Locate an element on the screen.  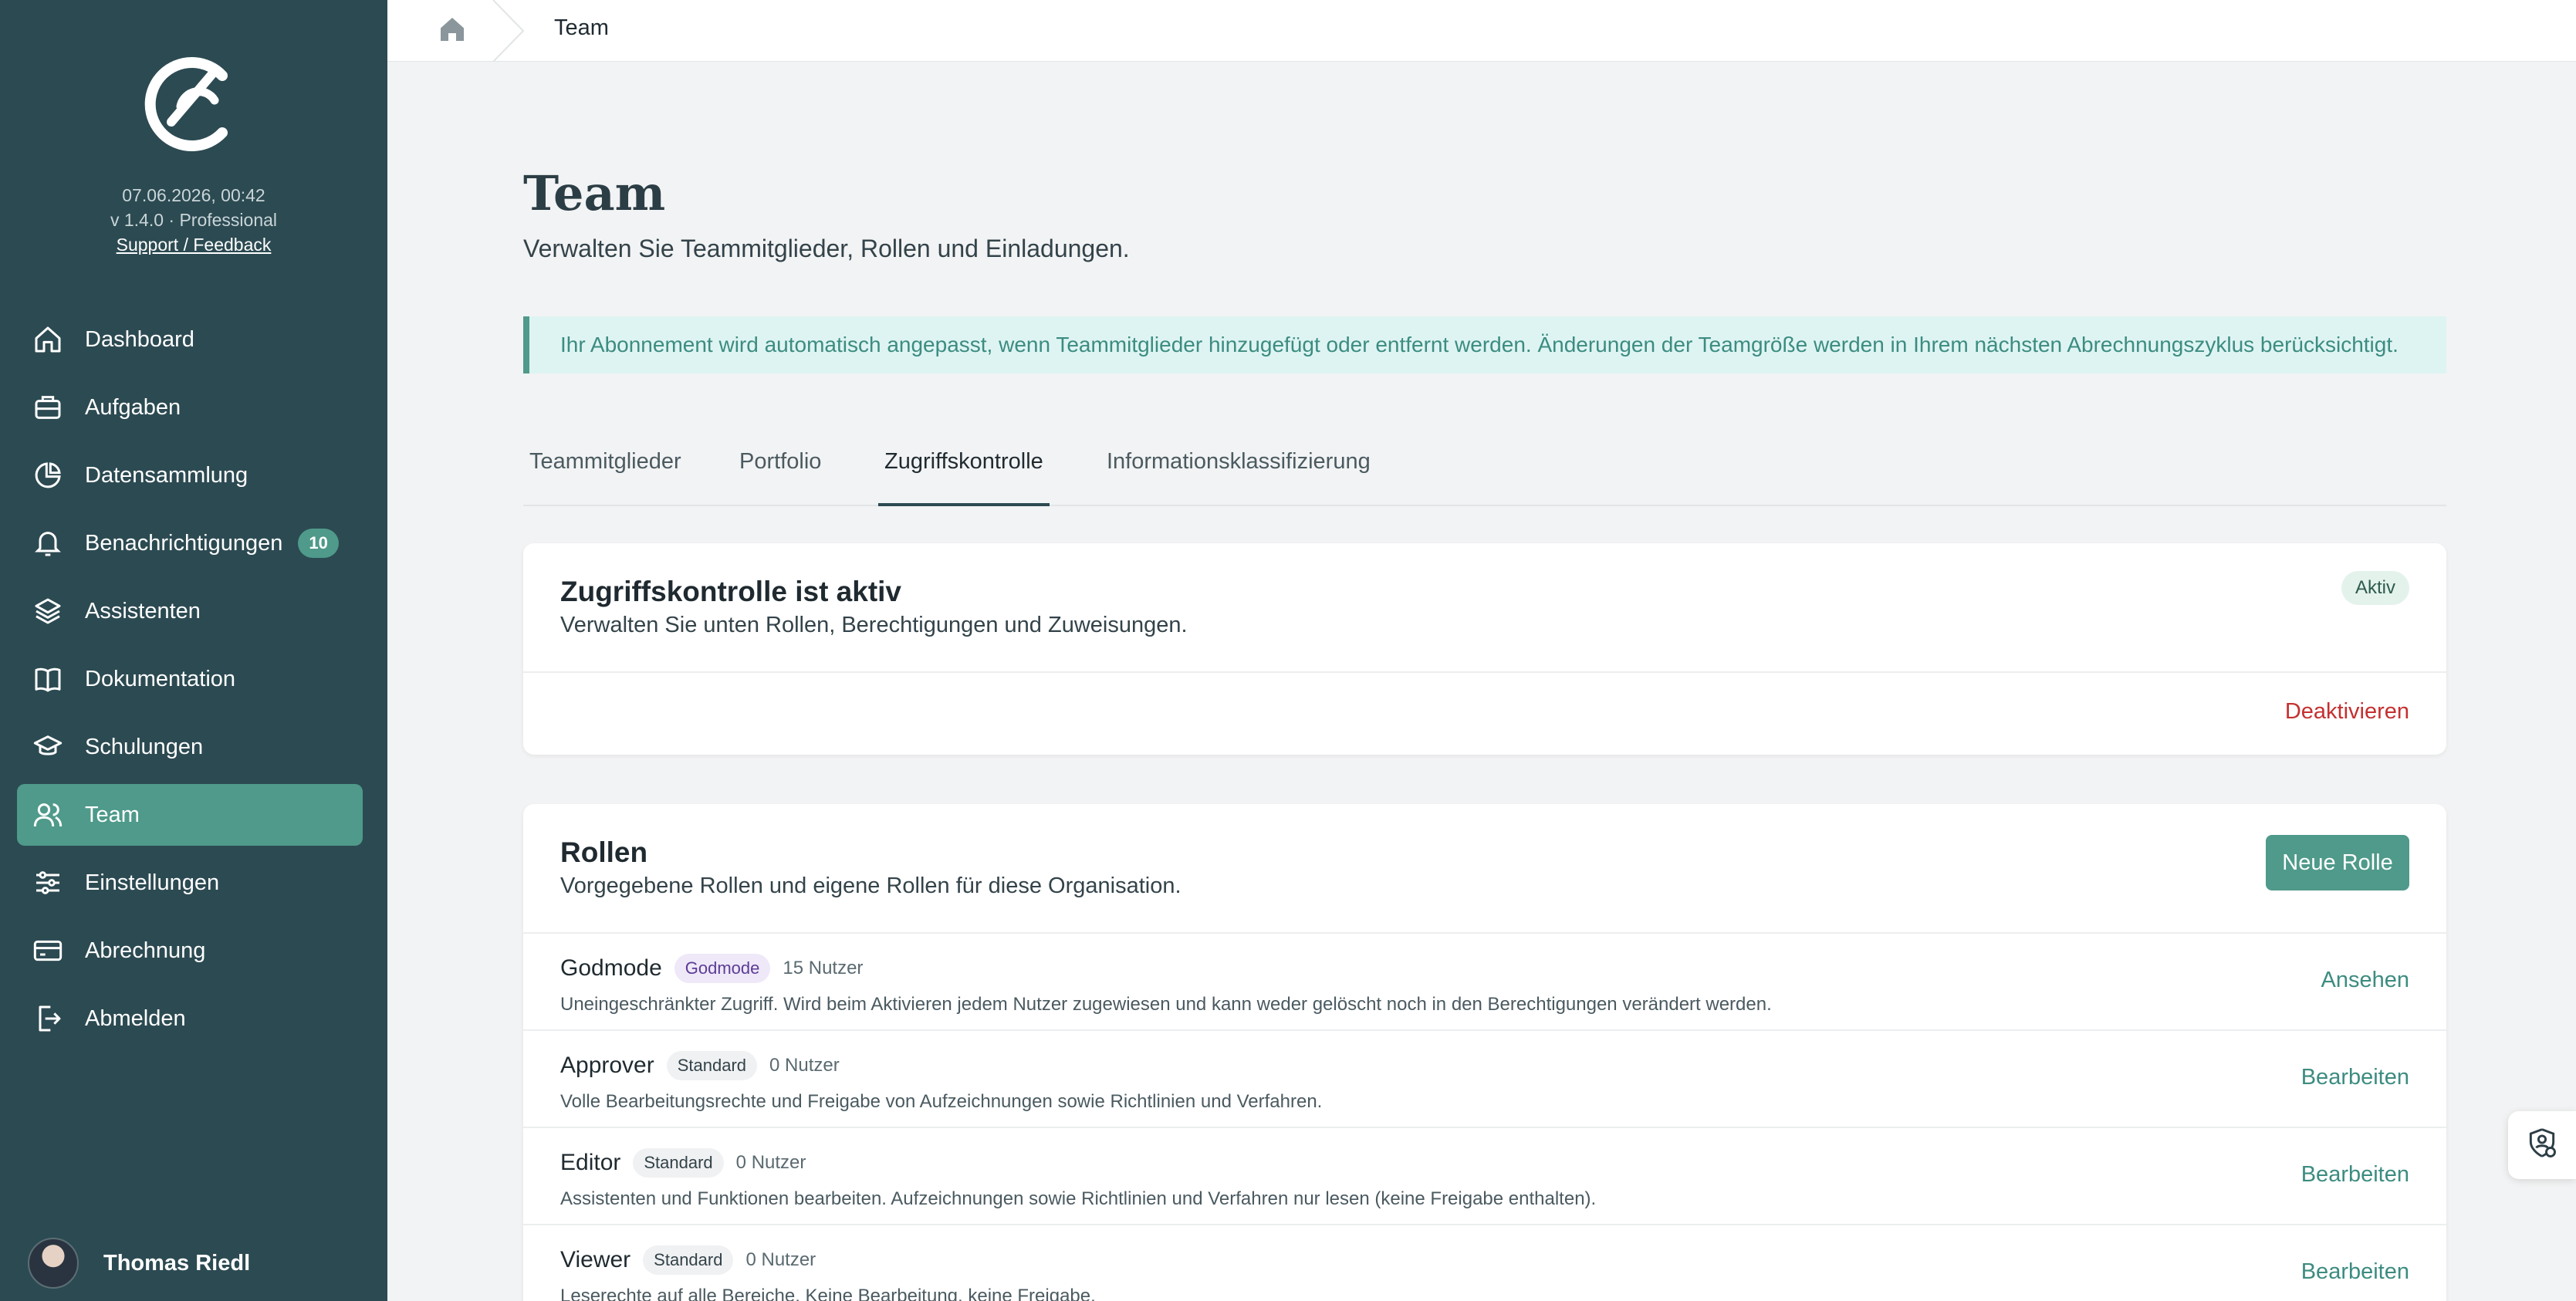
sidebar-item-team: Team is located at coordinates (190, 815).